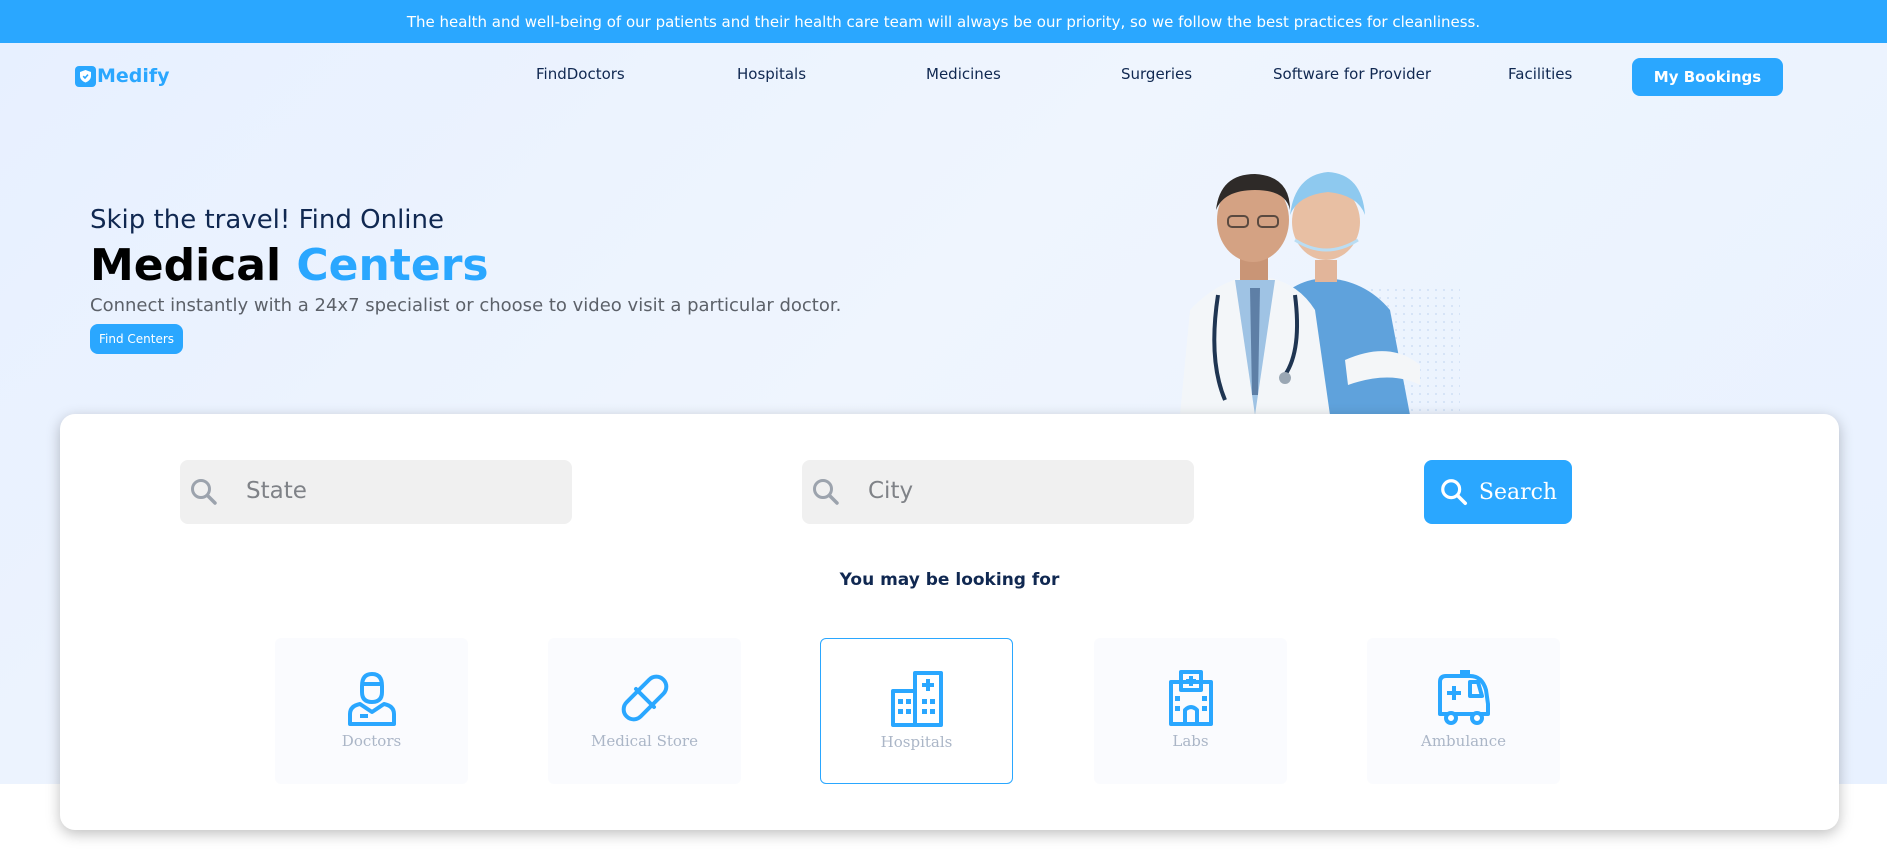 The width and height of the screenshot is (1887, 855). I want to click on nav-medicines: Medicines, so click(963, 74).